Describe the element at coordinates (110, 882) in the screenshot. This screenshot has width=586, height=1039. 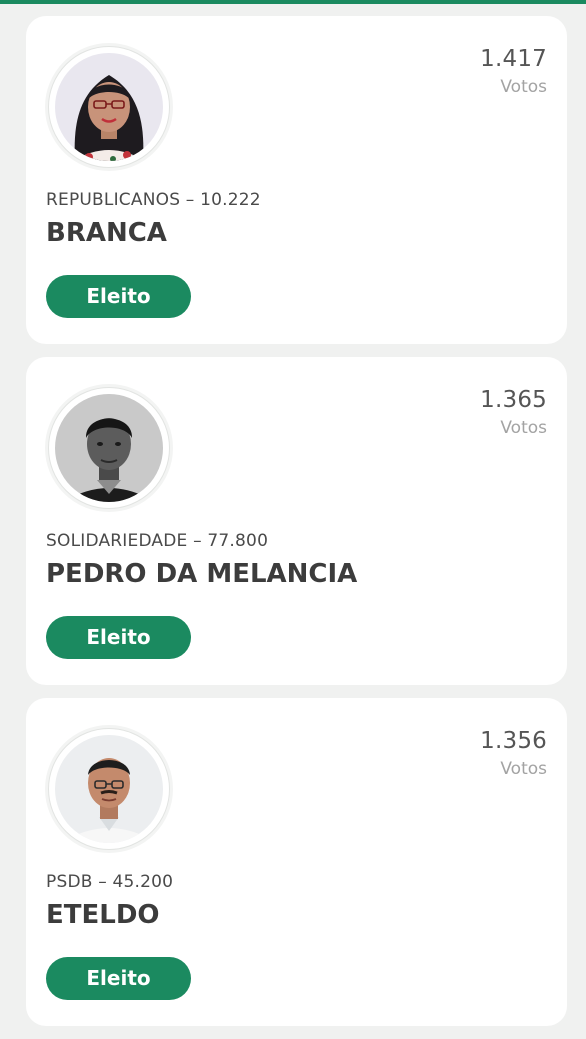
I see `party-number: PSDB – 45.200` at that location.